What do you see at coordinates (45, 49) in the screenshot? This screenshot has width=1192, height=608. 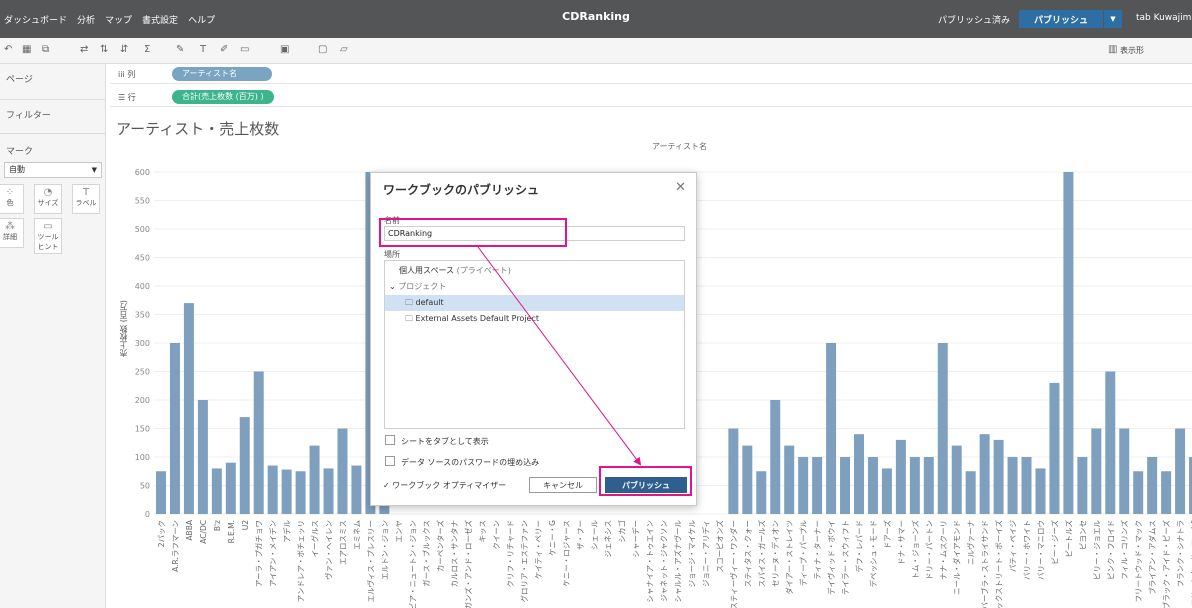 I see `duplicate-icon: ⧉` at bounding box center [45, 49].